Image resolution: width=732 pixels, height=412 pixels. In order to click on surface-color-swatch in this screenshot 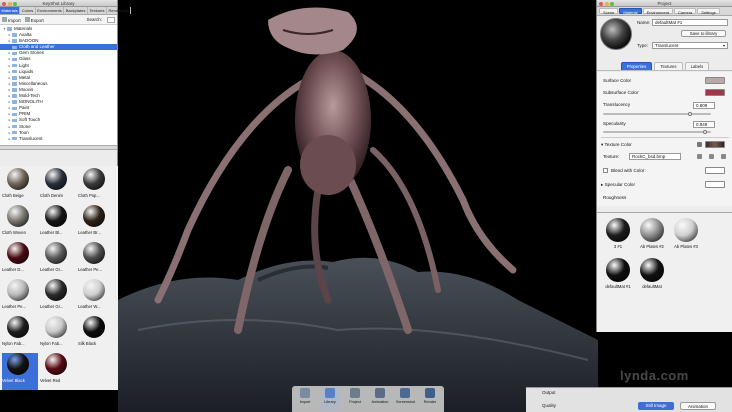, I will do `click(715, 80)`.